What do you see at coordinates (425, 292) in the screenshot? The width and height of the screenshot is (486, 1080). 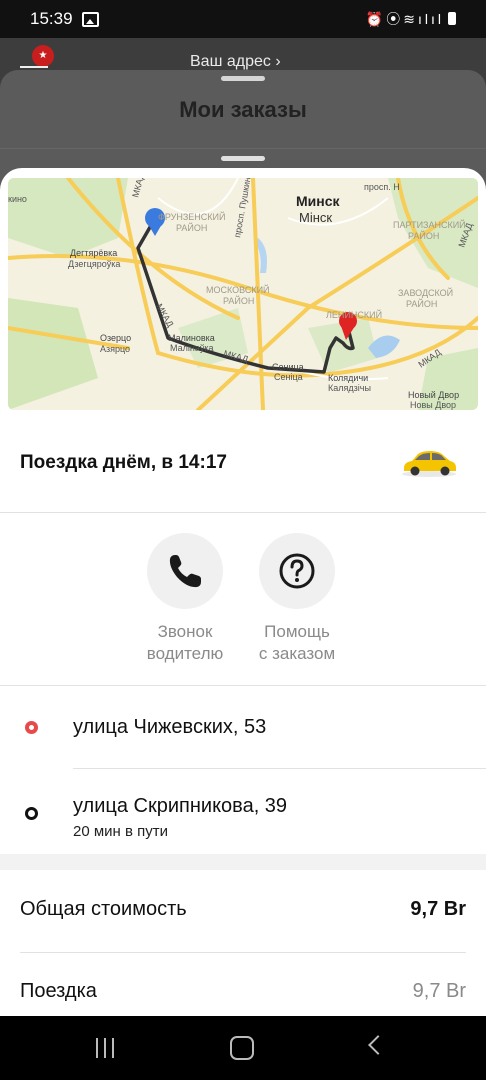 I see `map-district-label: ЗАВОДСКОЙ` at bounding box center [425, 292].